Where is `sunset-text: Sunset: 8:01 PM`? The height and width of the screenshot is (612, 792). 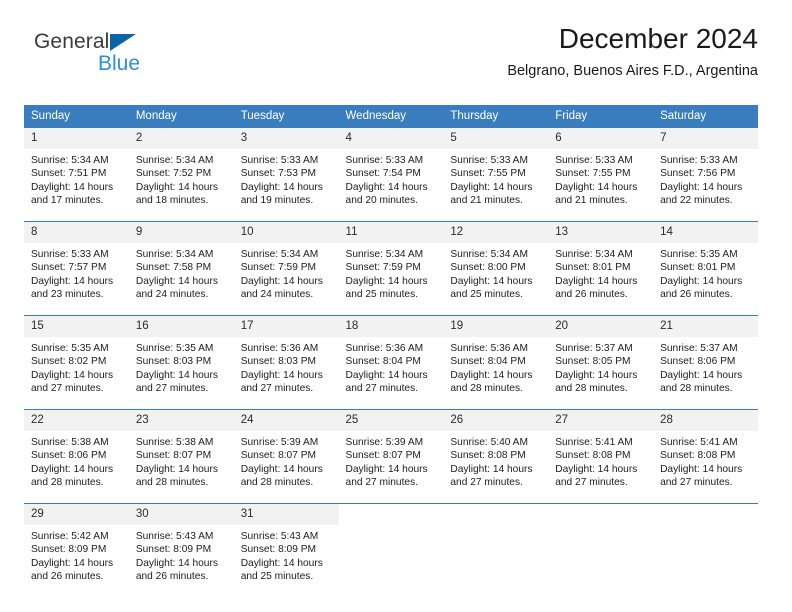 sunset-text: Sunset: 8:01 PM is located at coordinates (593, 268).